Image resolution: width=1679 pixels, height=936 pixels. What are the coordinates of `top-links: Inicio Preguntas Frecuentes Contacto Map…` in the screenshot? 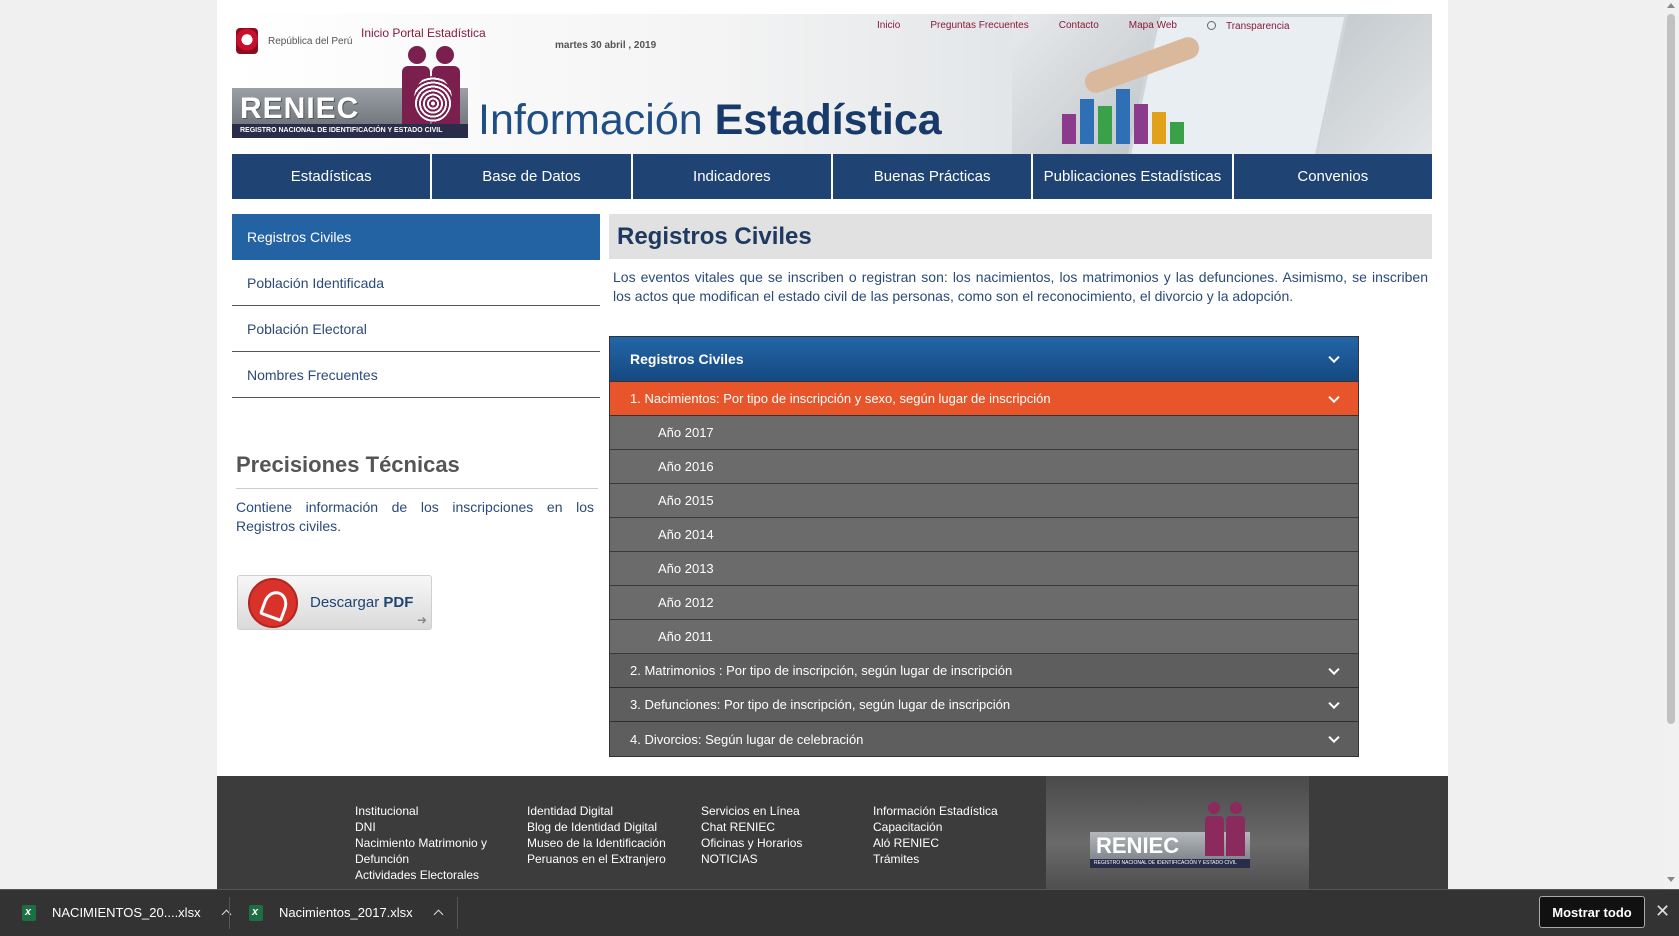 It's located at (1083, 26).